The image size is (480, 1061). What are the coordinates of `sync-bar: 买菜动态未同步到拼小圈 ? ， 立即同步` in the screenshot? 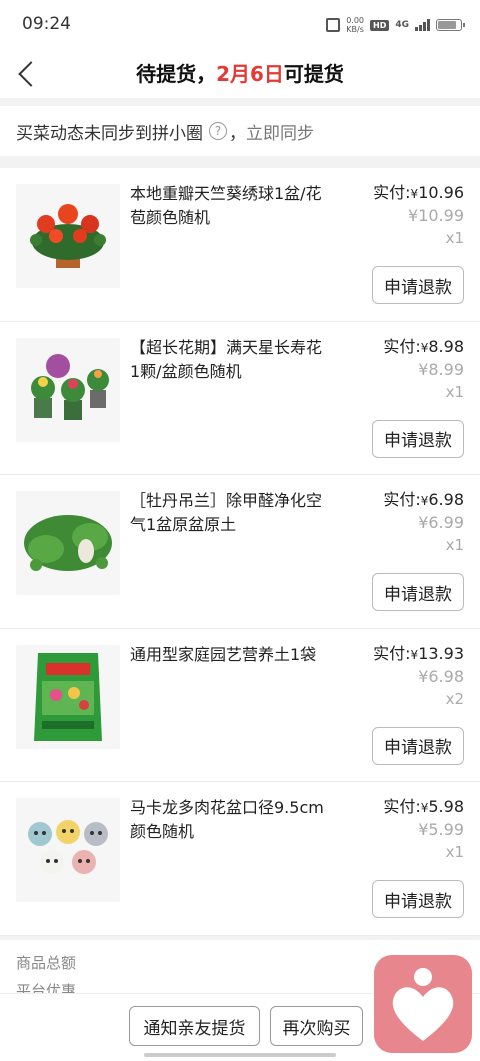 It's located at (240, 131).